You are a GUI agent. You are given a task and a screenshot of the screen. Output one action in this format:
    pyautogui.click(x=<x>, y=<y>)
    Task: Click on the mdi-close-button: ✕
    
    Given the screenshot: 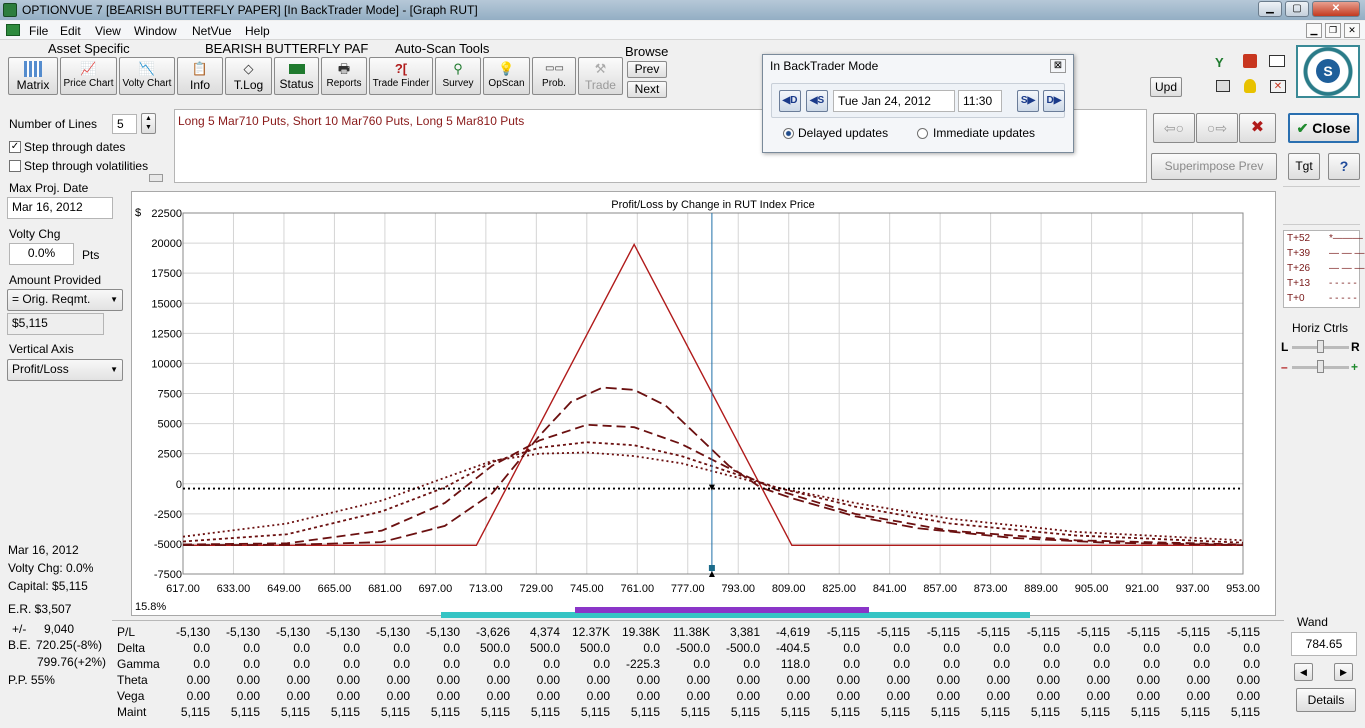 What is the action you would take?
    pyautogui.click(x=1352, y=30)
    